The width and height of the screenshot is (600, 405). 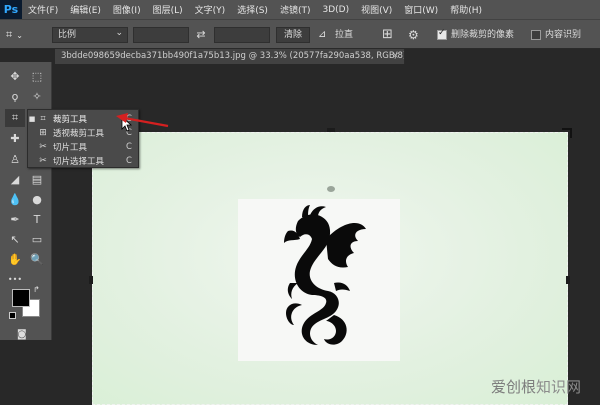 What do you see at coordinates (37, 220) in the screenshot?
I see `type-tool-icon: T` at bounding box center [37, 220].